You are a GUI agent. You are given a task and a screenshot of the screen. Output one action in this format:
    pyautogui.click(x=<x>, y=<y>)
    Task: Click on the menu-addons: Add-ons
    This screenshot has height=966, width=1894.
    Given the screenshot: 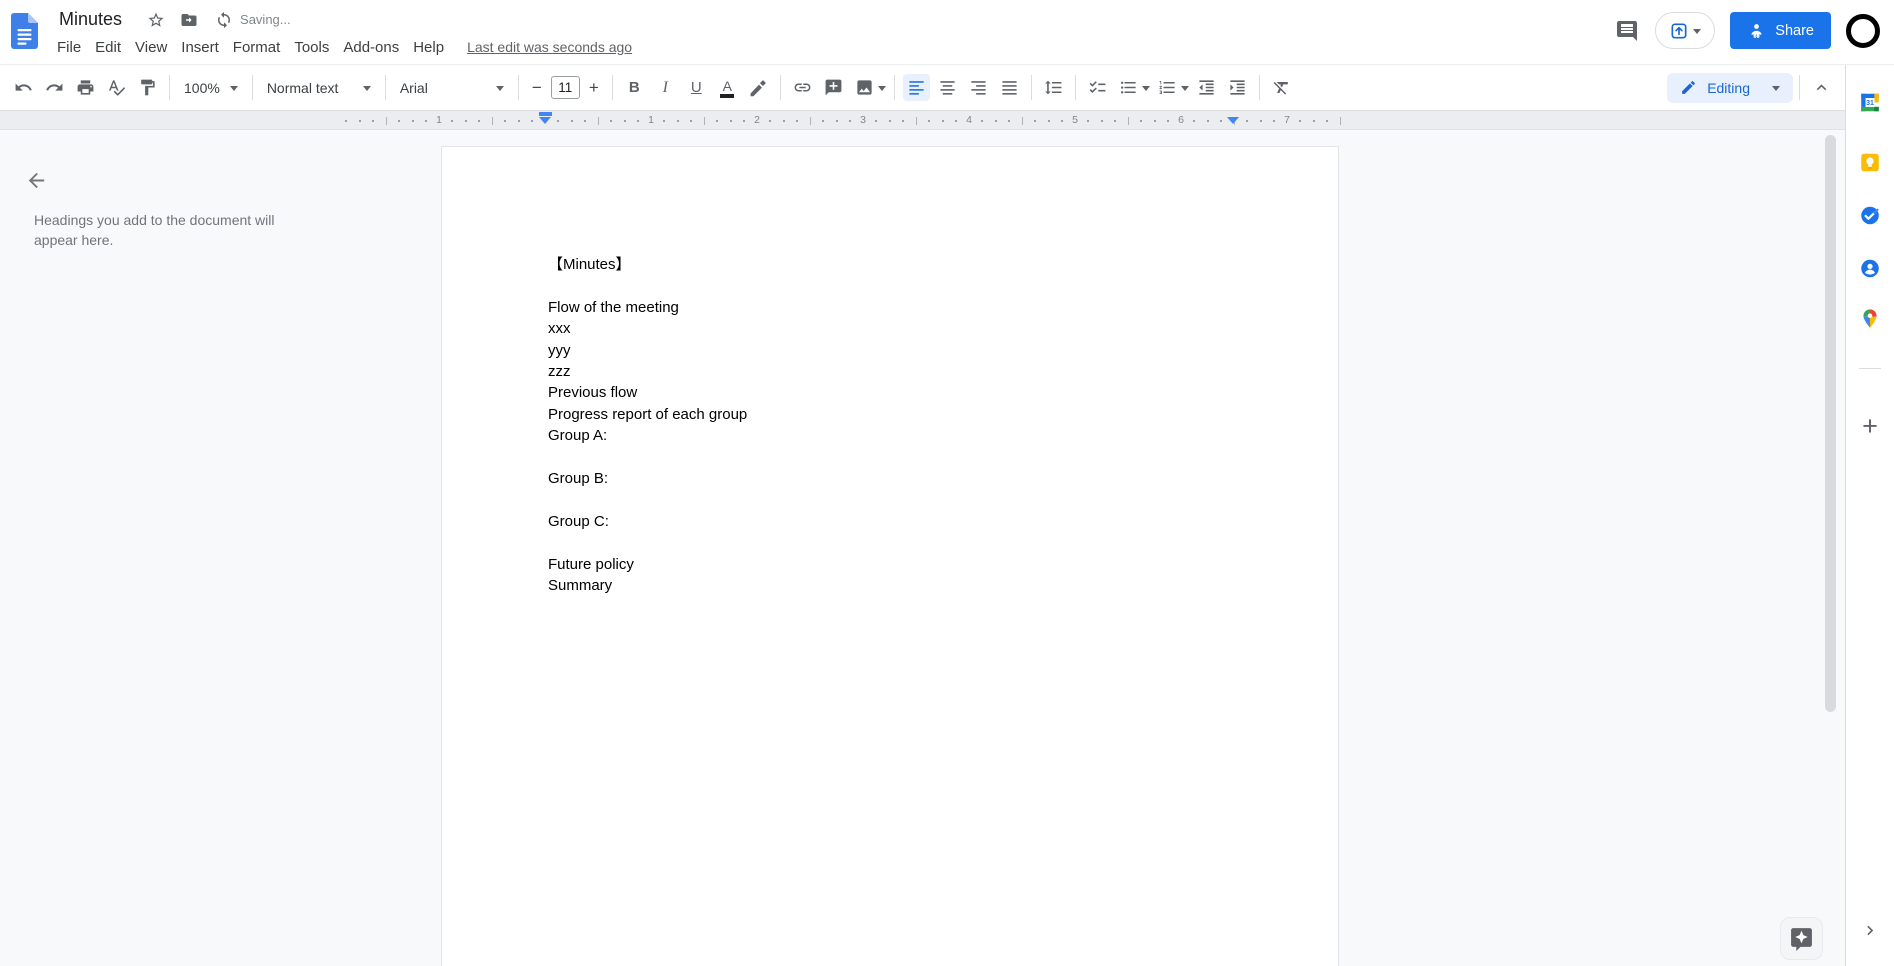 What is the action you would take?
    pyautogui.click(x=371, y=47)
    